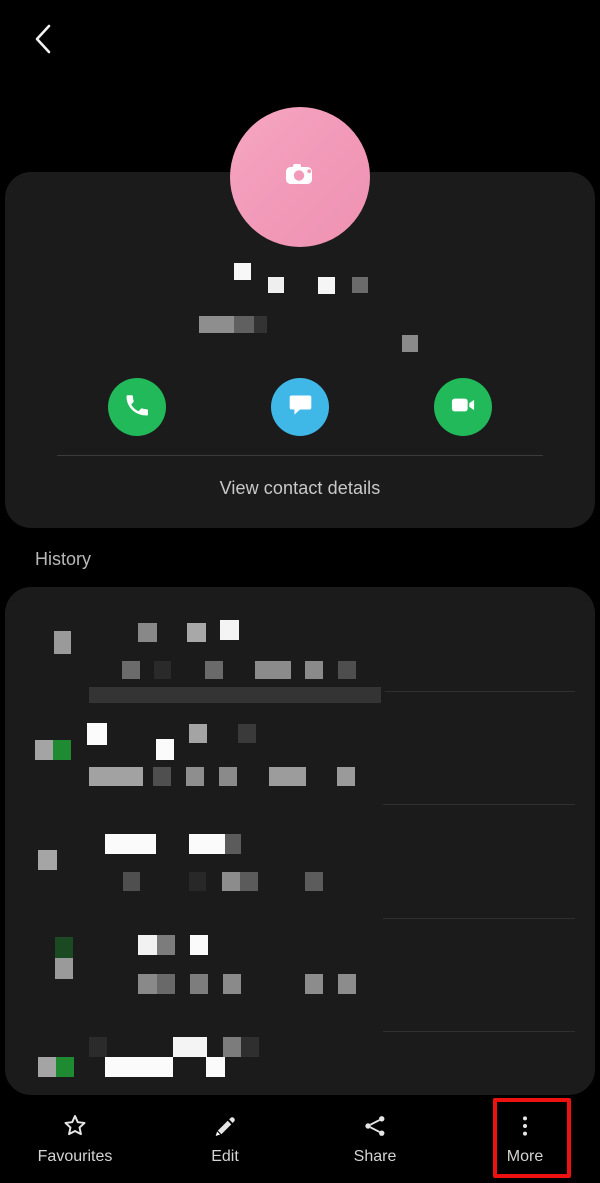 The width and height of the screenshot is (600, 1183). I want to click on call-button, so click(137, 407).